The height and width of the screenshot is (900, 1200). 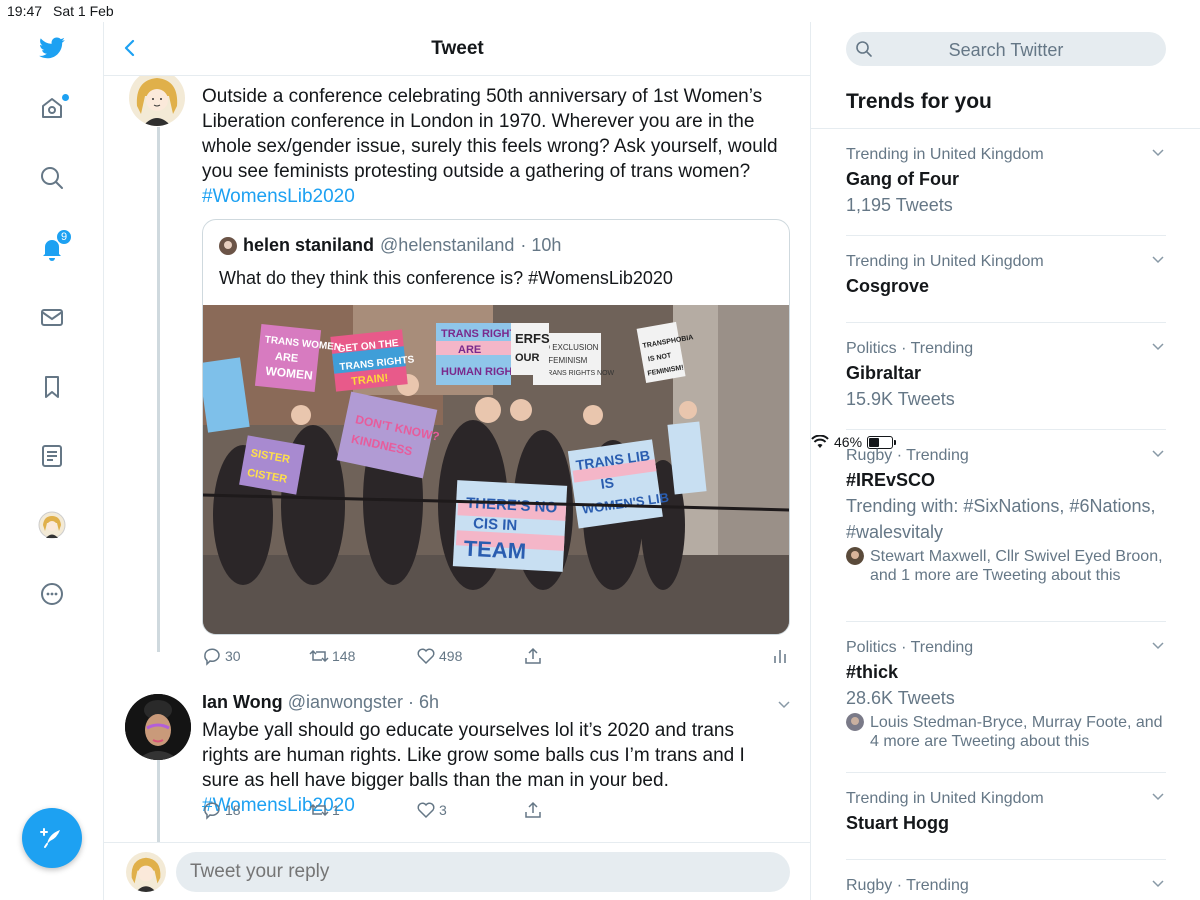 I want to click on trend-name: #IREvSCO, so click(x=891, y=480).